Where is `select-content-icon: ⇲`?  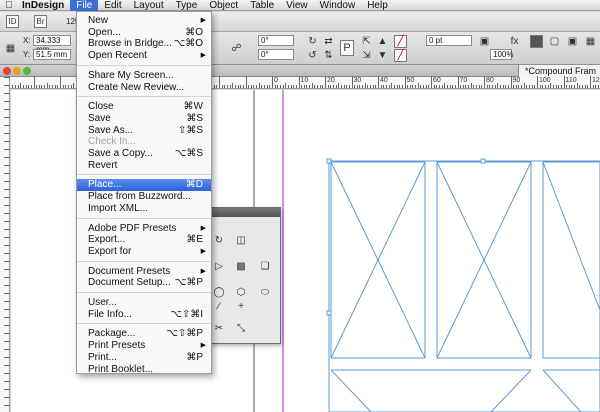 select-content-icon: ⇲ is located at coordinates (366, 55).